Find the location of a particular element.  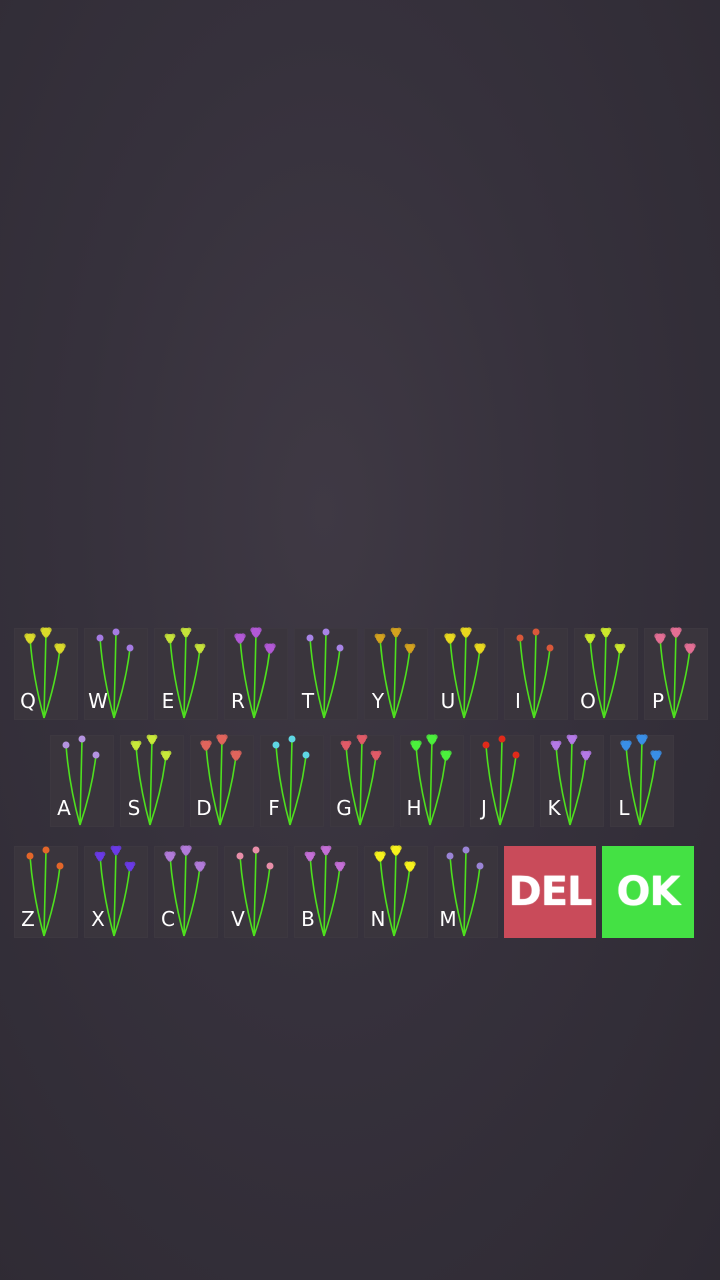

key-letter: V is located at coordinates (238, 919).